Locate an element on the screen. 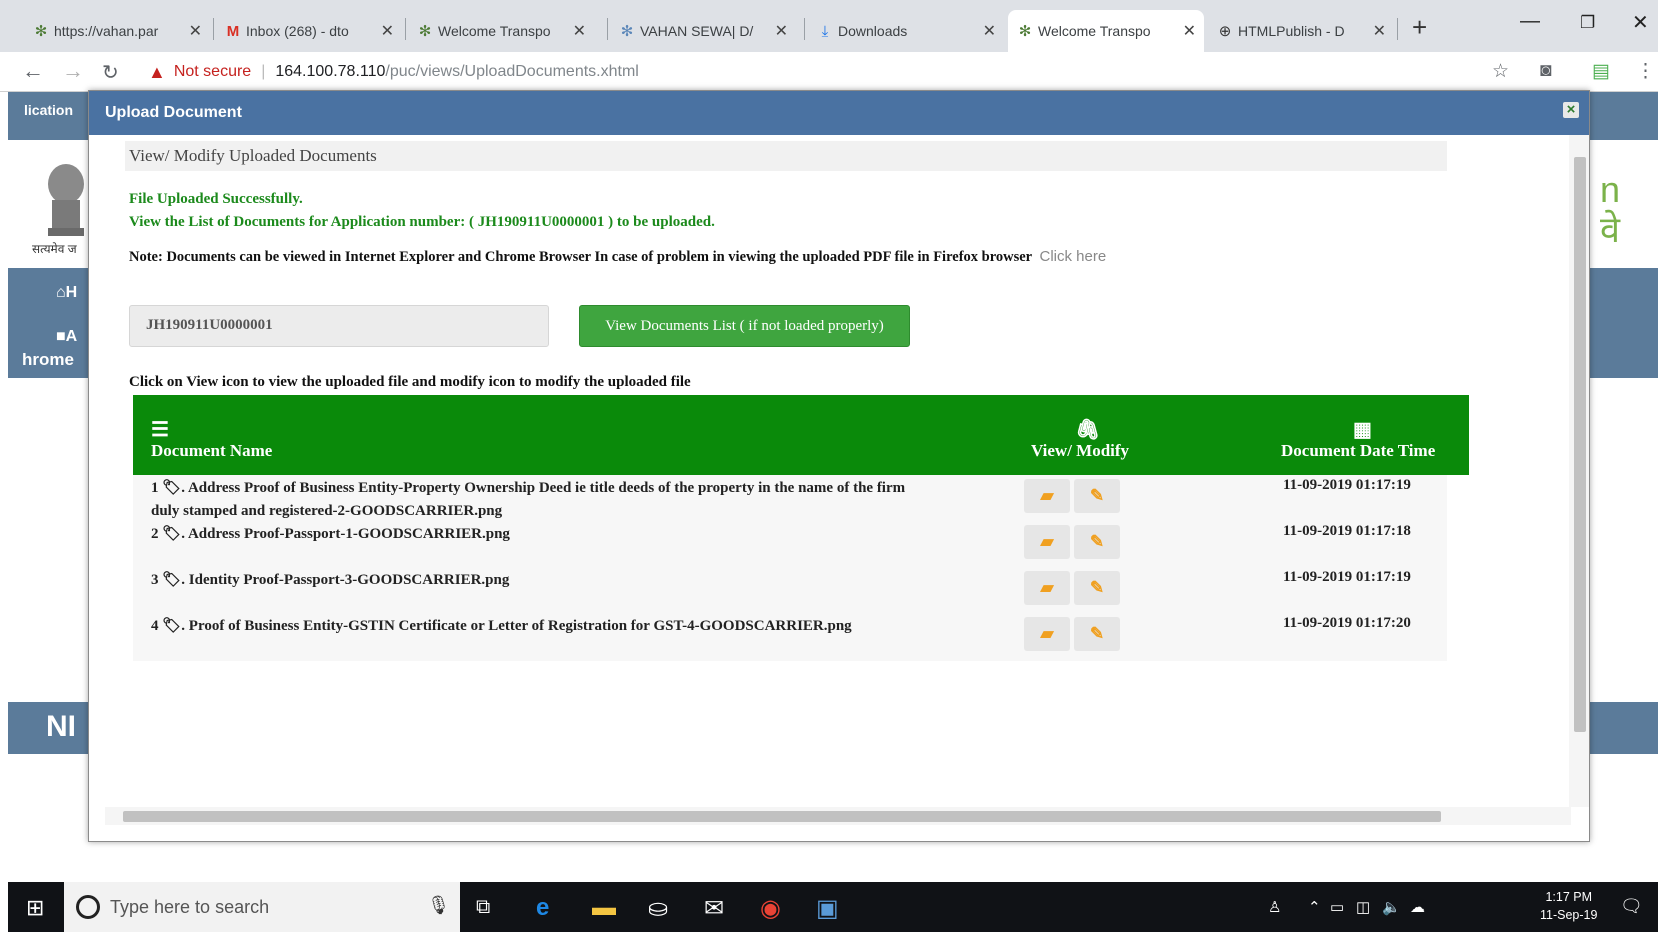 This screenshot has width=1658, height=932. tray-chevron-icon: ⌃ is located at coordinates (1314, 907).